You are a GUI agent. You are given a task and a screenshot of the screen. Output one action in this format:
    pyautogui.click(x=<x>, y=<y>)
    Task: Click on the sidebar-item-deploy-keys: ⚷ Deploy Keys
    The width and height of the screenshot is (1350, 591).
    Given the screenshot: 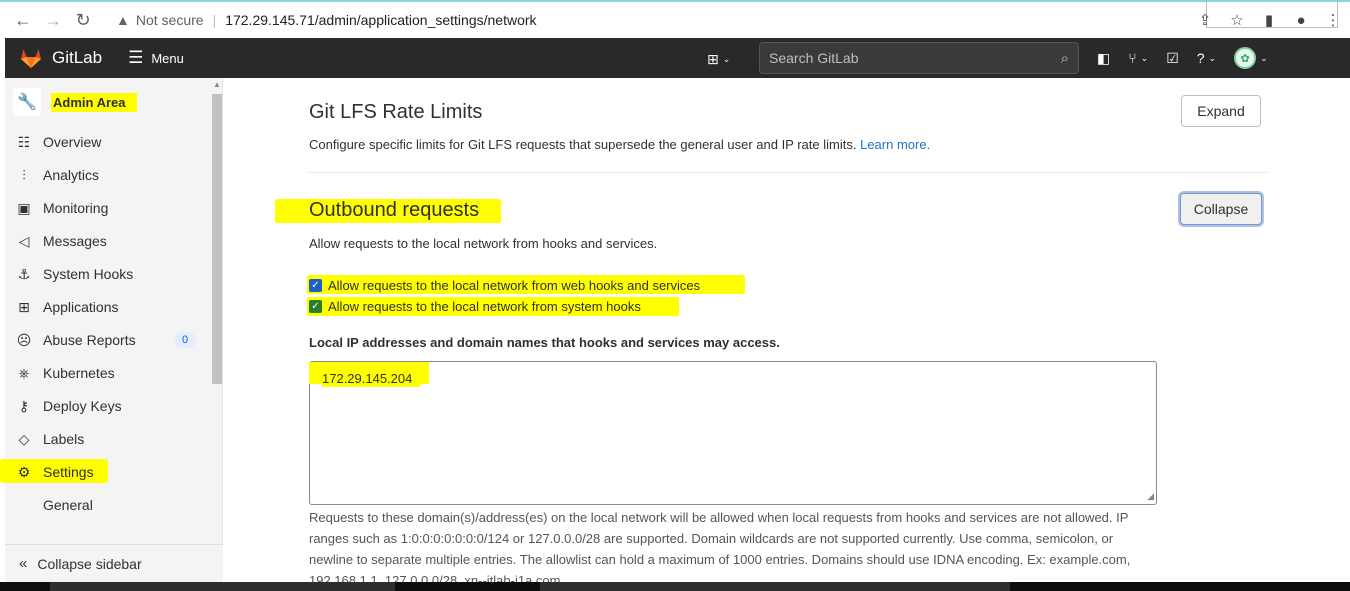 What is the action you would take?
    pyautogui.click(x=108, y=406)
    